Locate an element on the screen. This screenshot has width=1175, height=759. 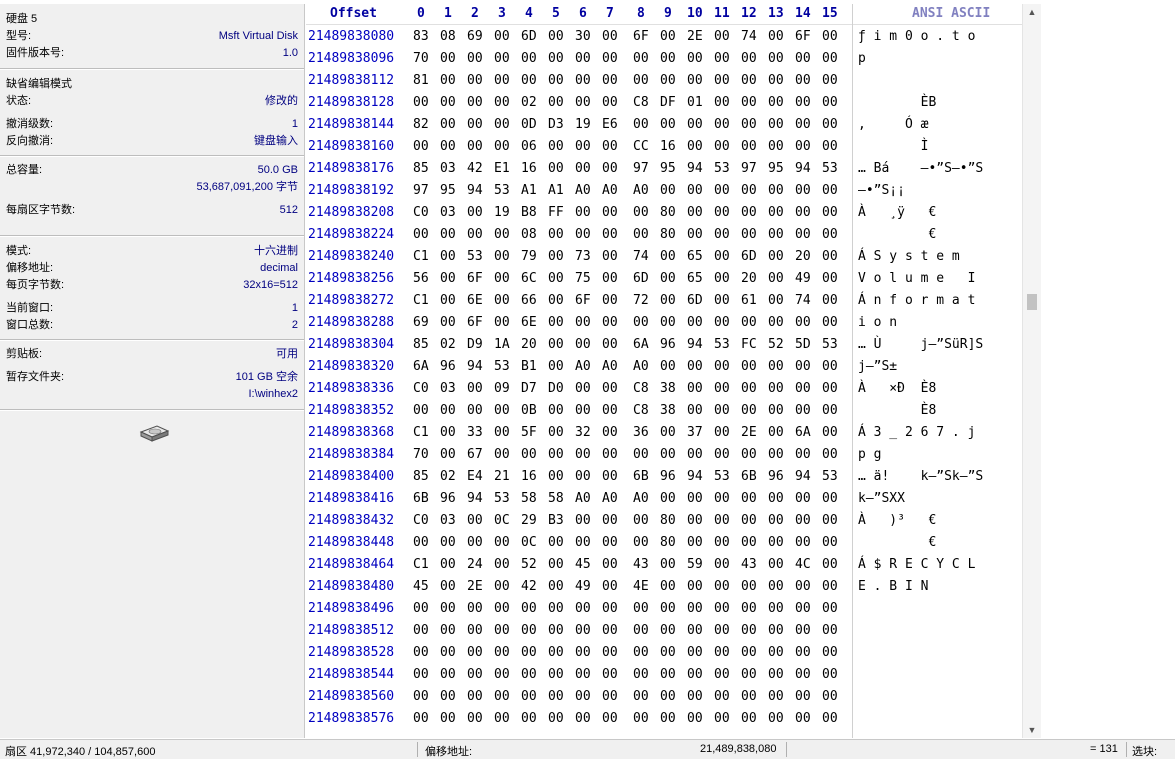
hex-byte: 80 is located at coordinates (668, 521).